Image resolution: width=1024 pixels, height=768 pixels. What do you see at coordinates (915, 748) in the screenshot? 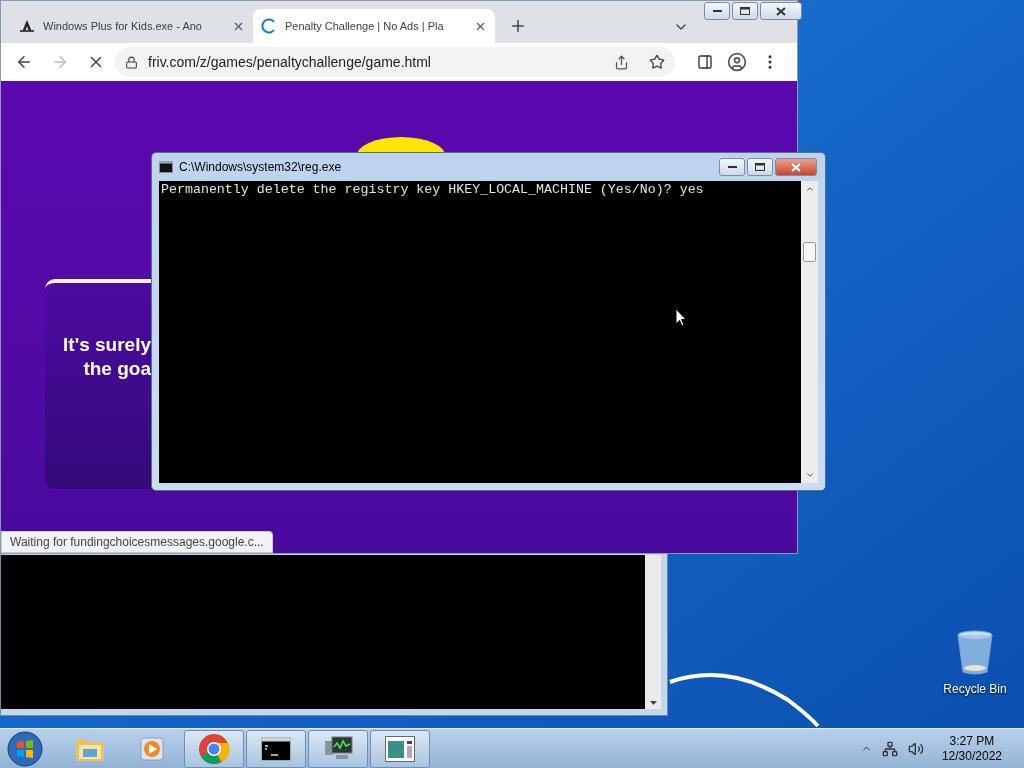
I see `volume-icon` at bounding box center [915, 748].